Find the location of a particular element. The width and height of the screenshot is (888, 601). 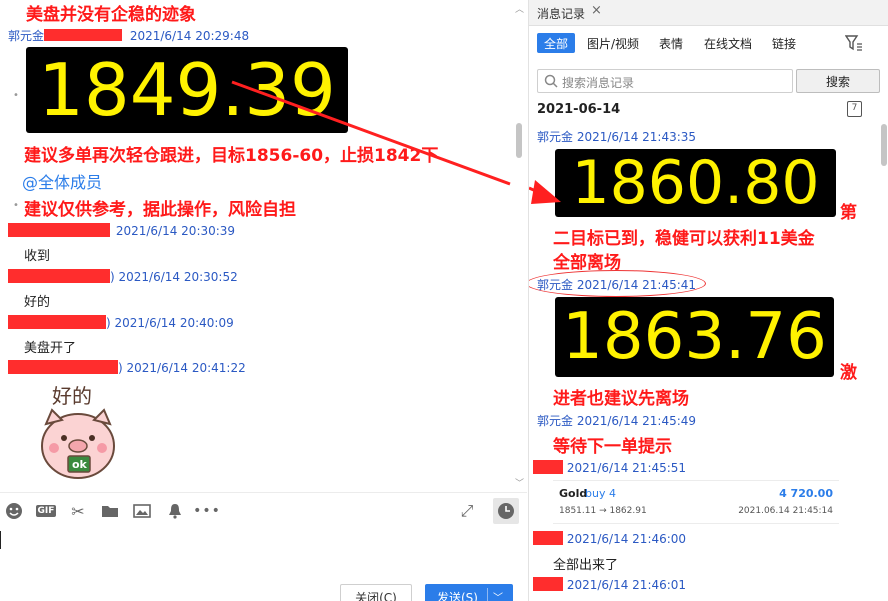

message-meta: 2021/6/14 21:46:01 is located at coordinates (609, 584).